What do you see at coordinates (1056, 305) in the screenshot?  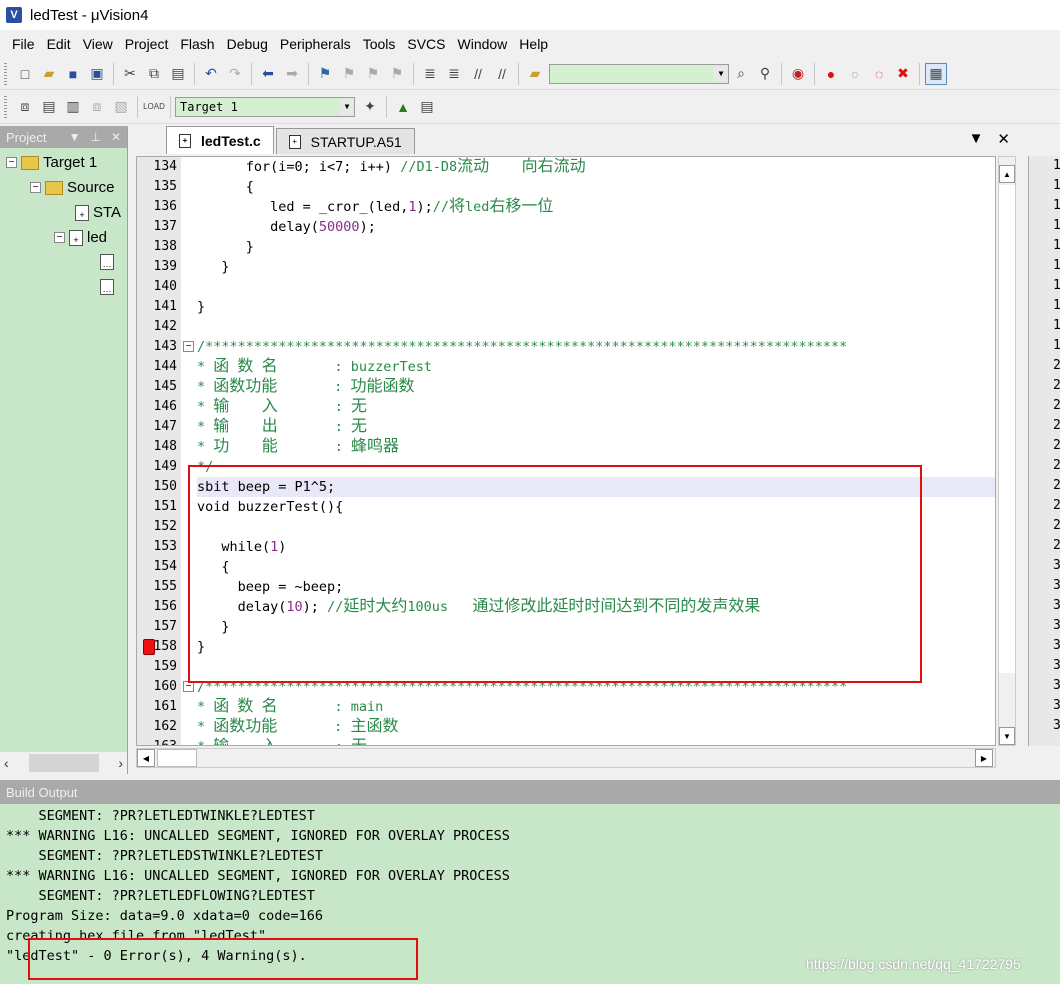 I see `line-number: 17` at bounding box center [1056, 305].